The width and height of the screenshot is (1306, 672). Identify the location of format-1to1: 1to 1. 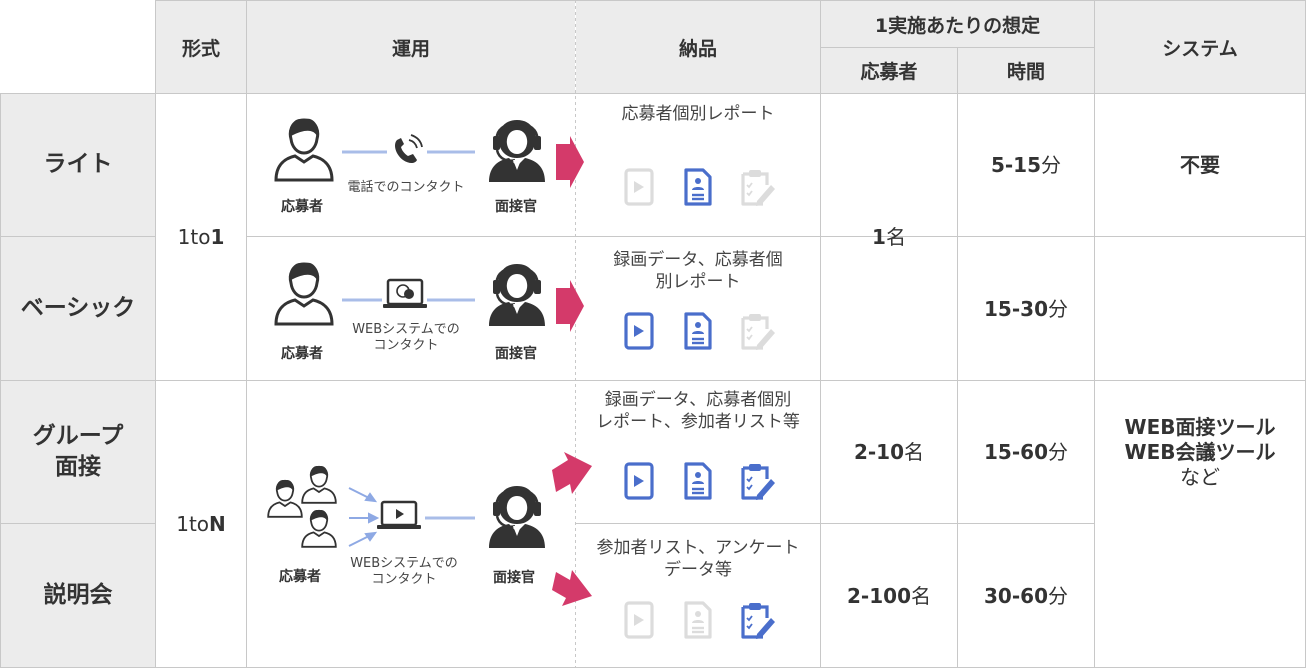
(201, 237).